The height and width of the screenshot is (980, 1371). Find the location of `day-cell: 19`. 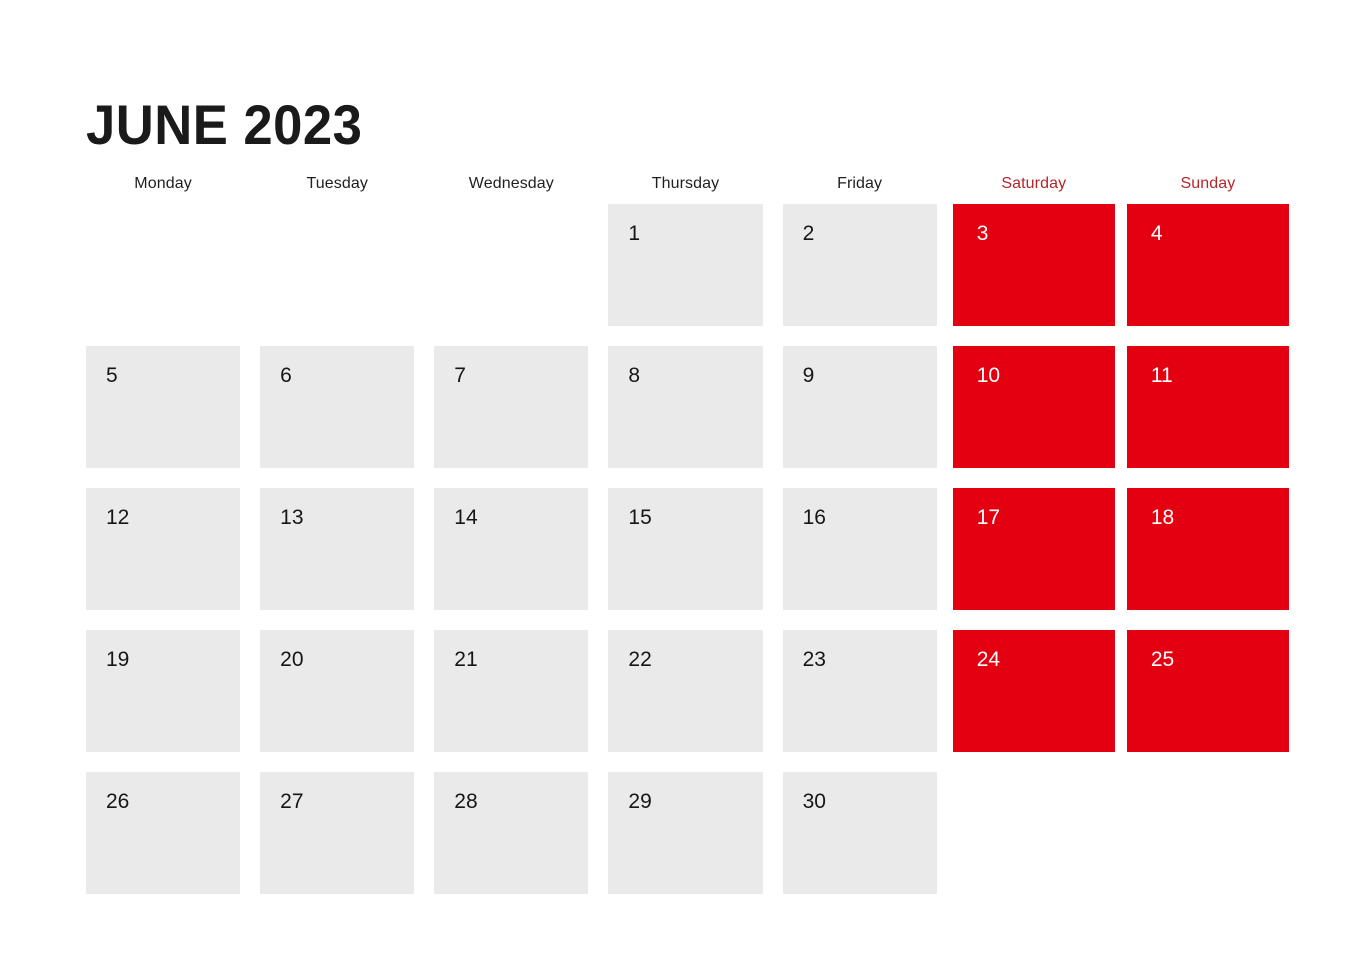

day-cell: 19 is located at coordinates (163, 691).